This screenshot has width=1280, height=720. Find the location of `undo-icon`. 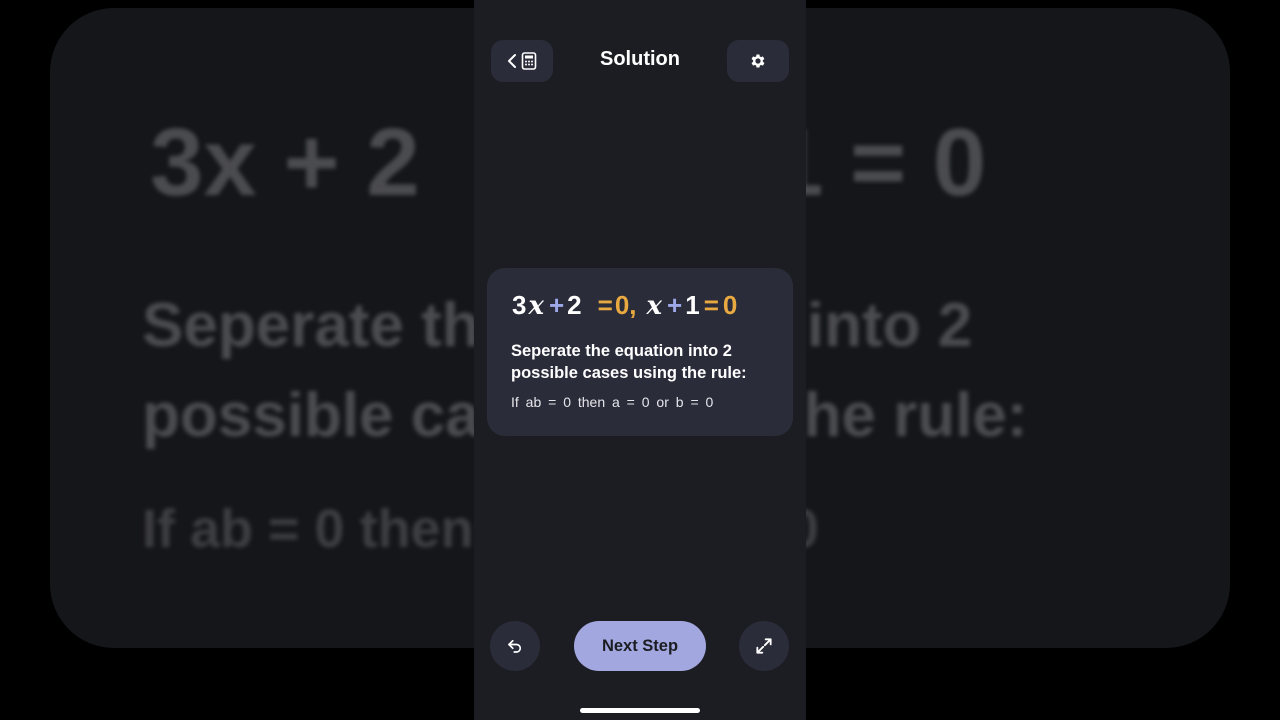

undo-icon is located at coordinates (515, 646).